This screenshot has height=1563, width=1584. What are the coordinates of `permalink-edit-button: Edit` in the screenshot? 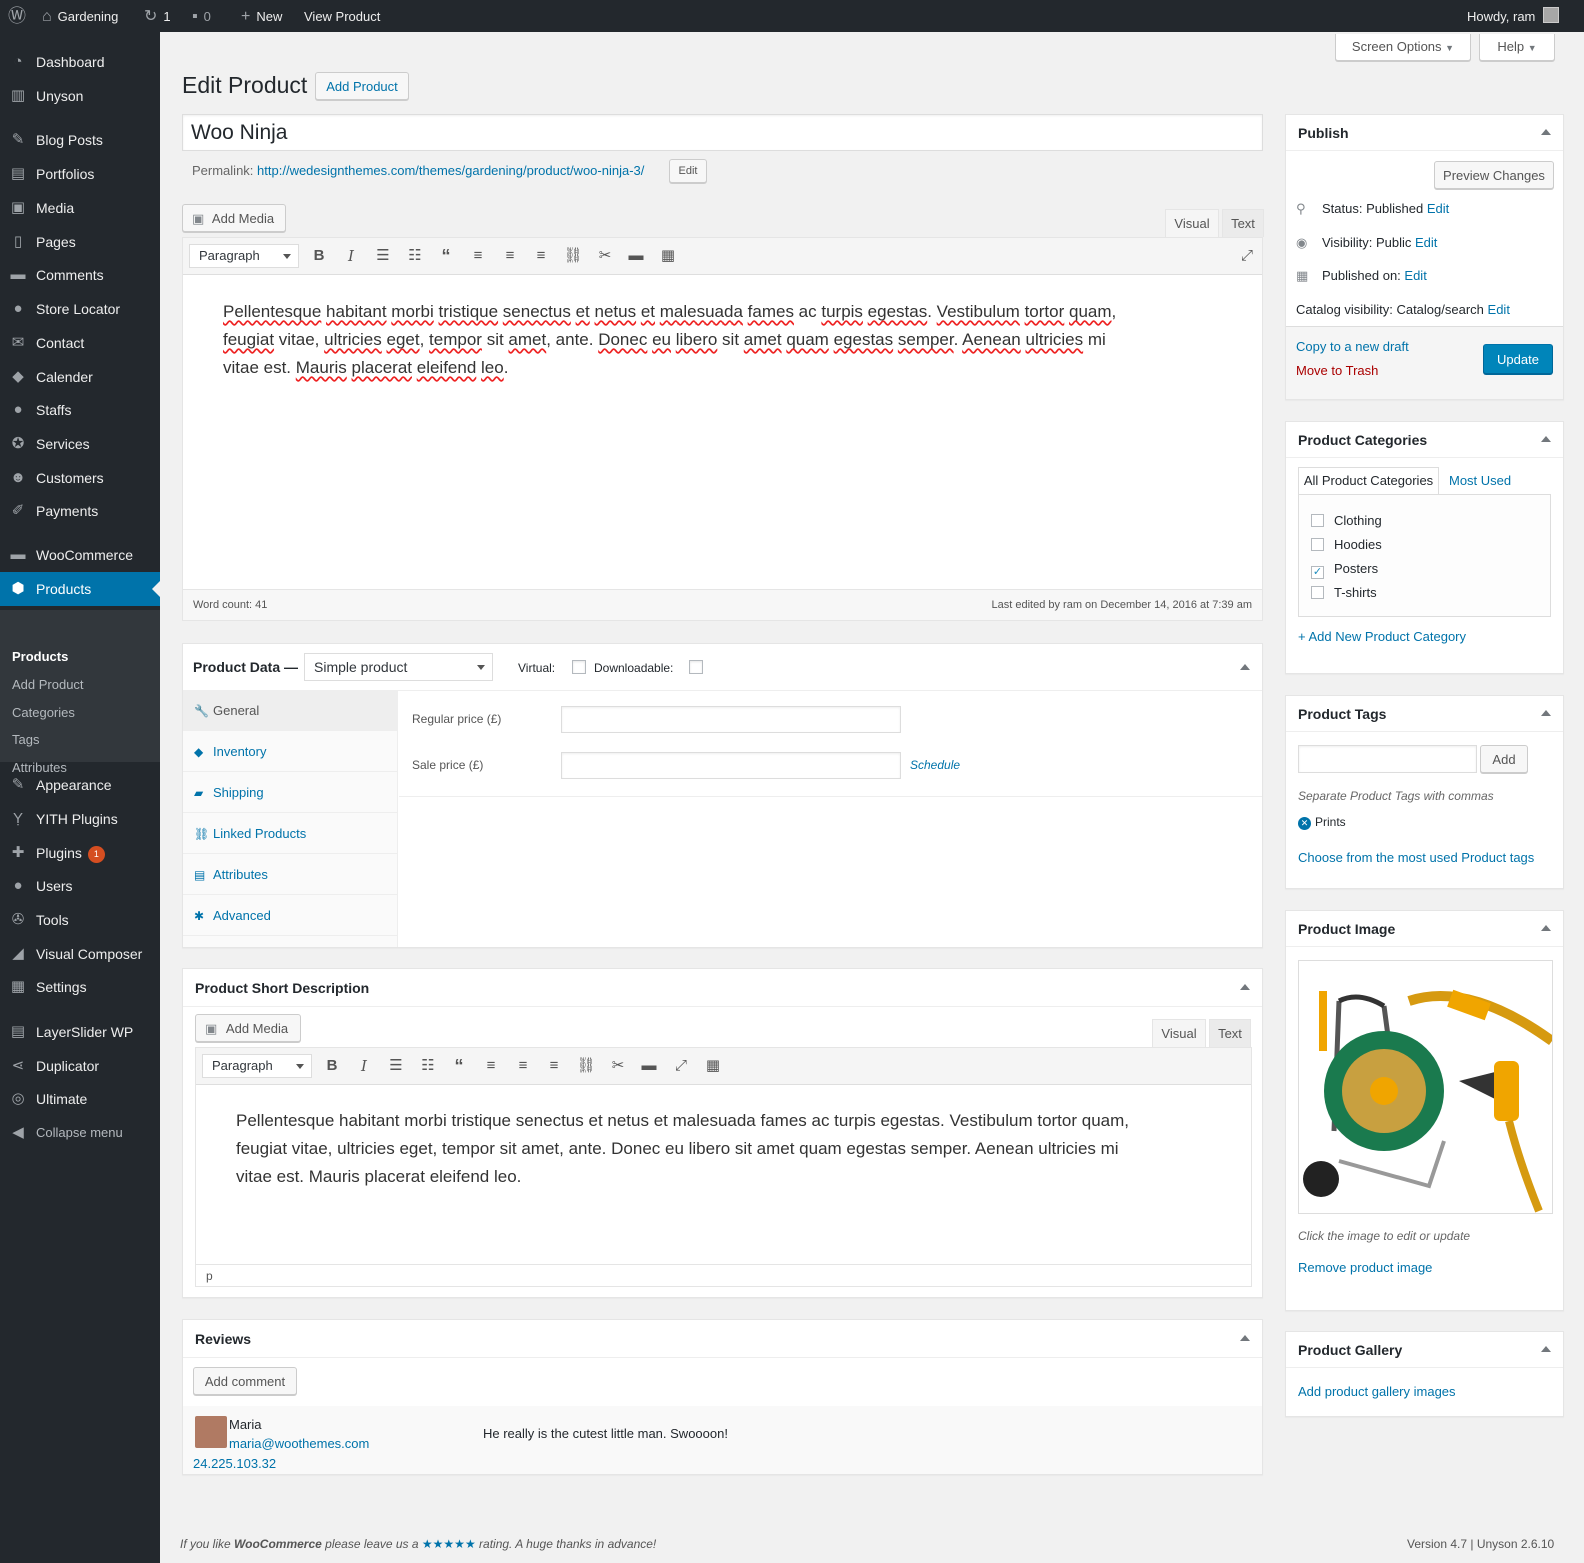 It's located at (688, 171).